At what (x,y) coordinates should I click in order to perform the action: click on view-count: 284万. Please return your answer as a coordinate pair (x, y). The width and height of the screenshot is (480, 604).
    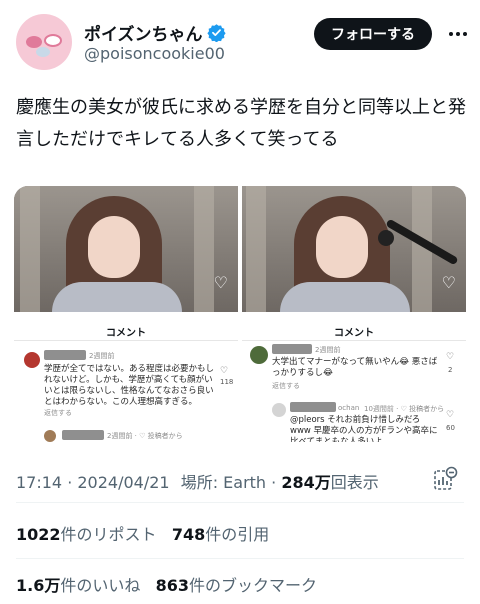
    Looking at the image, I should click on (306, 482).